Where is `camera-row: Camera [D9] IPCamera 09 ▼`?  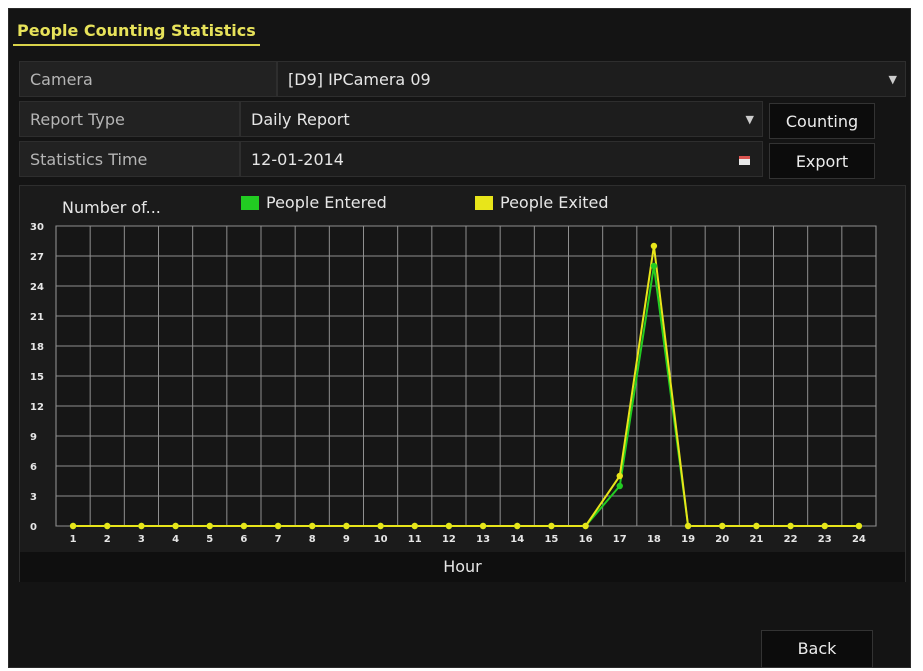
camera-row: Camera [D9] IPCamera 09 ▼ is located at coordinates (462, 79).